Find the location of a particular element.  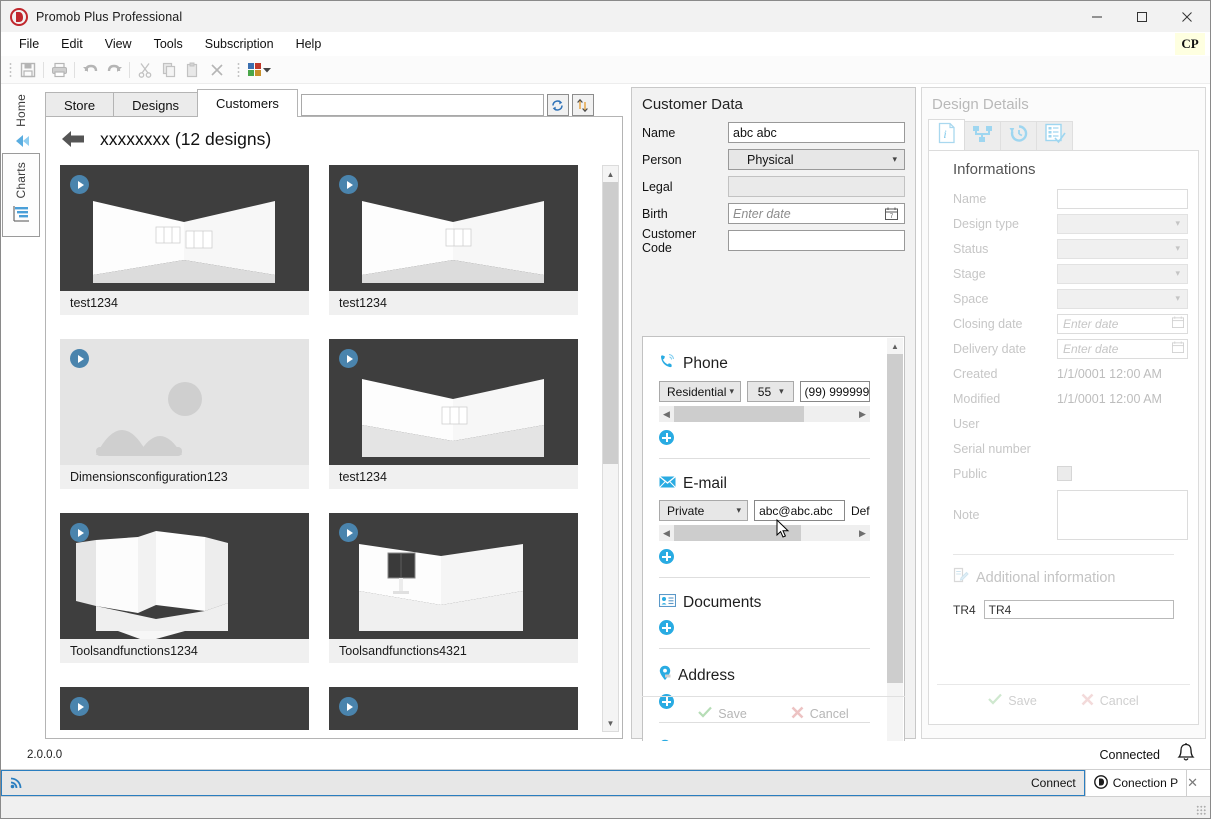

delete-icon is located at coordinates (217, 70).